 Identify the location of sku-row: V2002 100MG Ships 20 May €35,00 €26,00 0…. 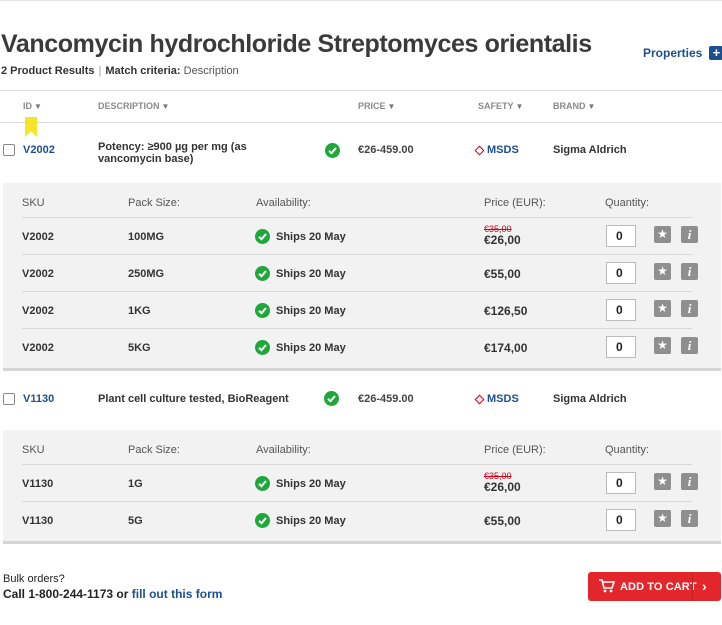
(360, 236).